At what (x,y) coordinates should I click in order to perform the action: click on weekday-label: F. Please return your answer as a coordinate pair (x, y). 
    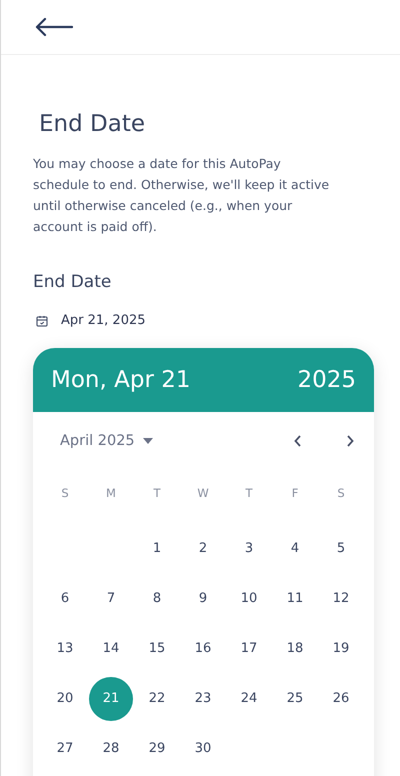
    Looking at the image, I should click on (295, 493).